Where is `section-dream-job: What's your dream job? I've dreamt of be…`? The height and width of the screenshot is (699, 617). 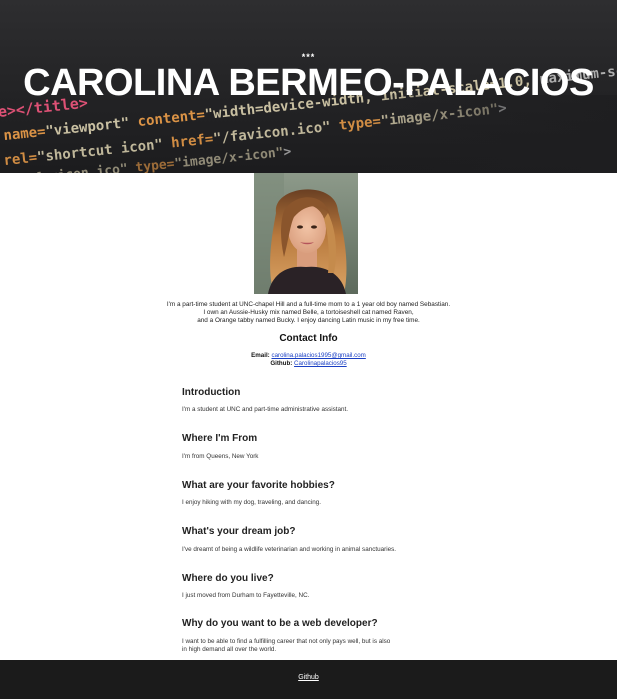
section-dream-job: What's your dream job? I've dreamt of be… is located at coordinates (312, 539).